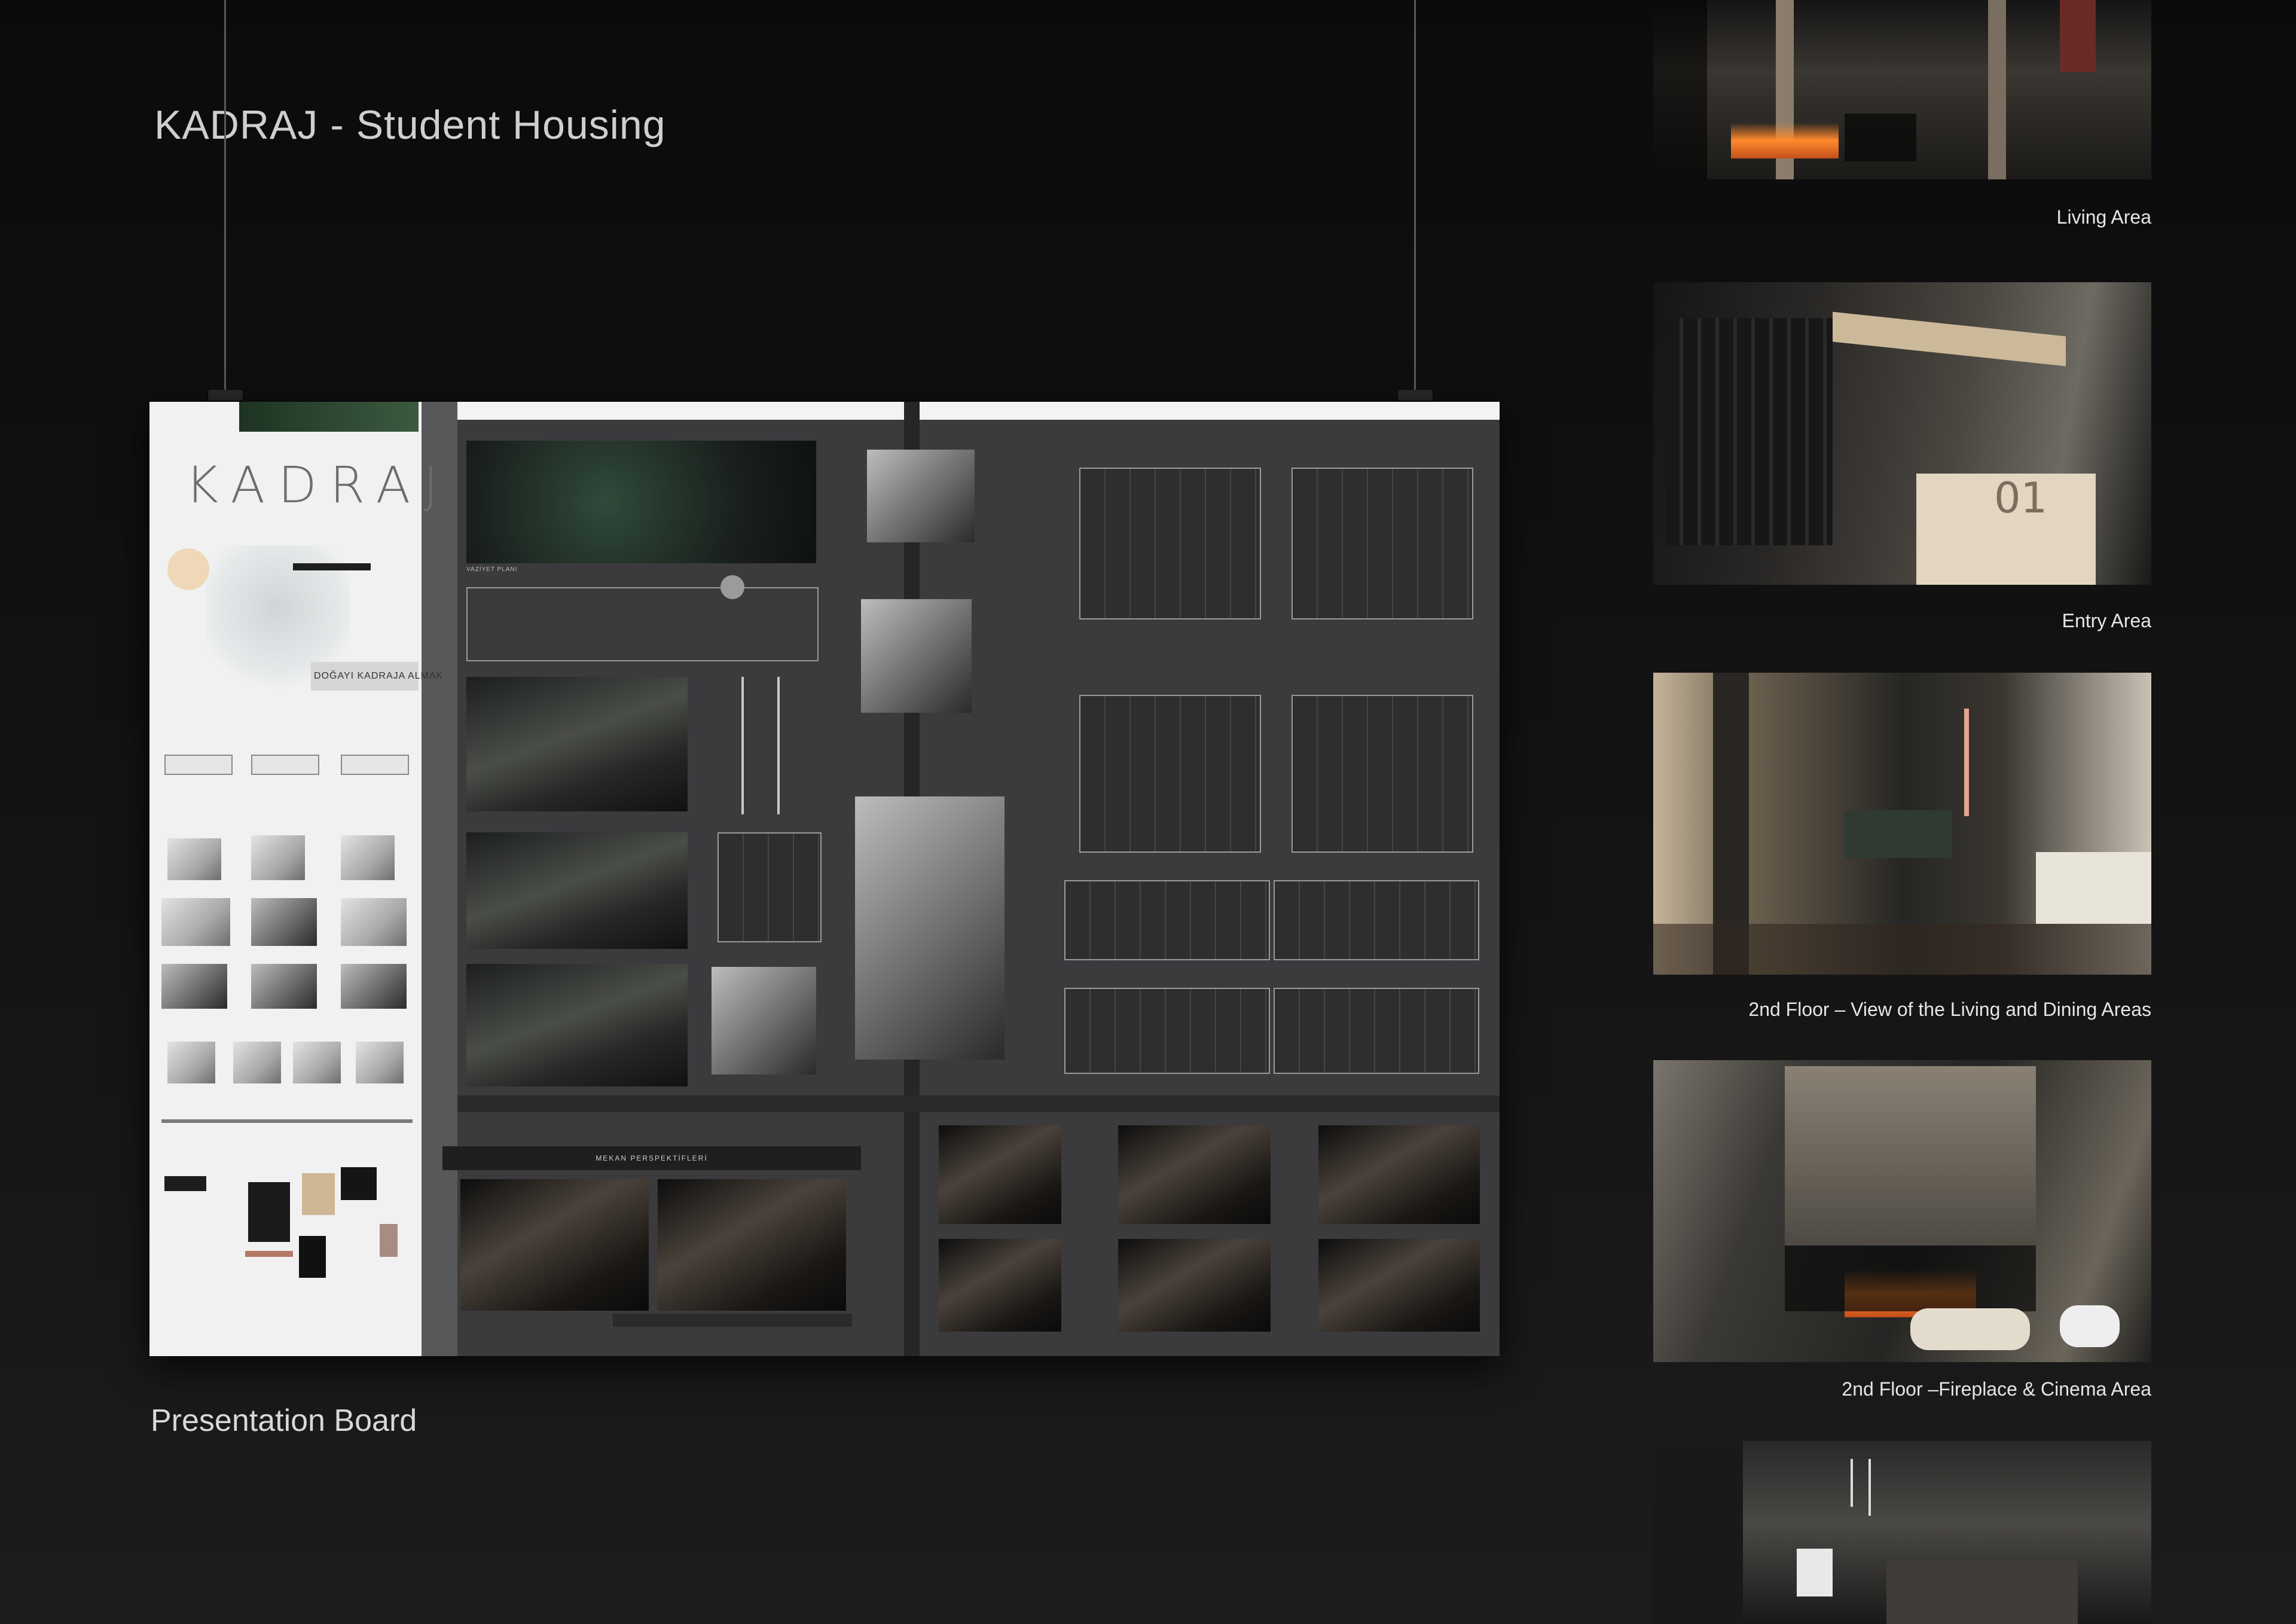  What do you see at coordinates (1170, 543) in the screenshot?
I see `ground-floor-furnished-plan` at bounding box center [1170, 543].